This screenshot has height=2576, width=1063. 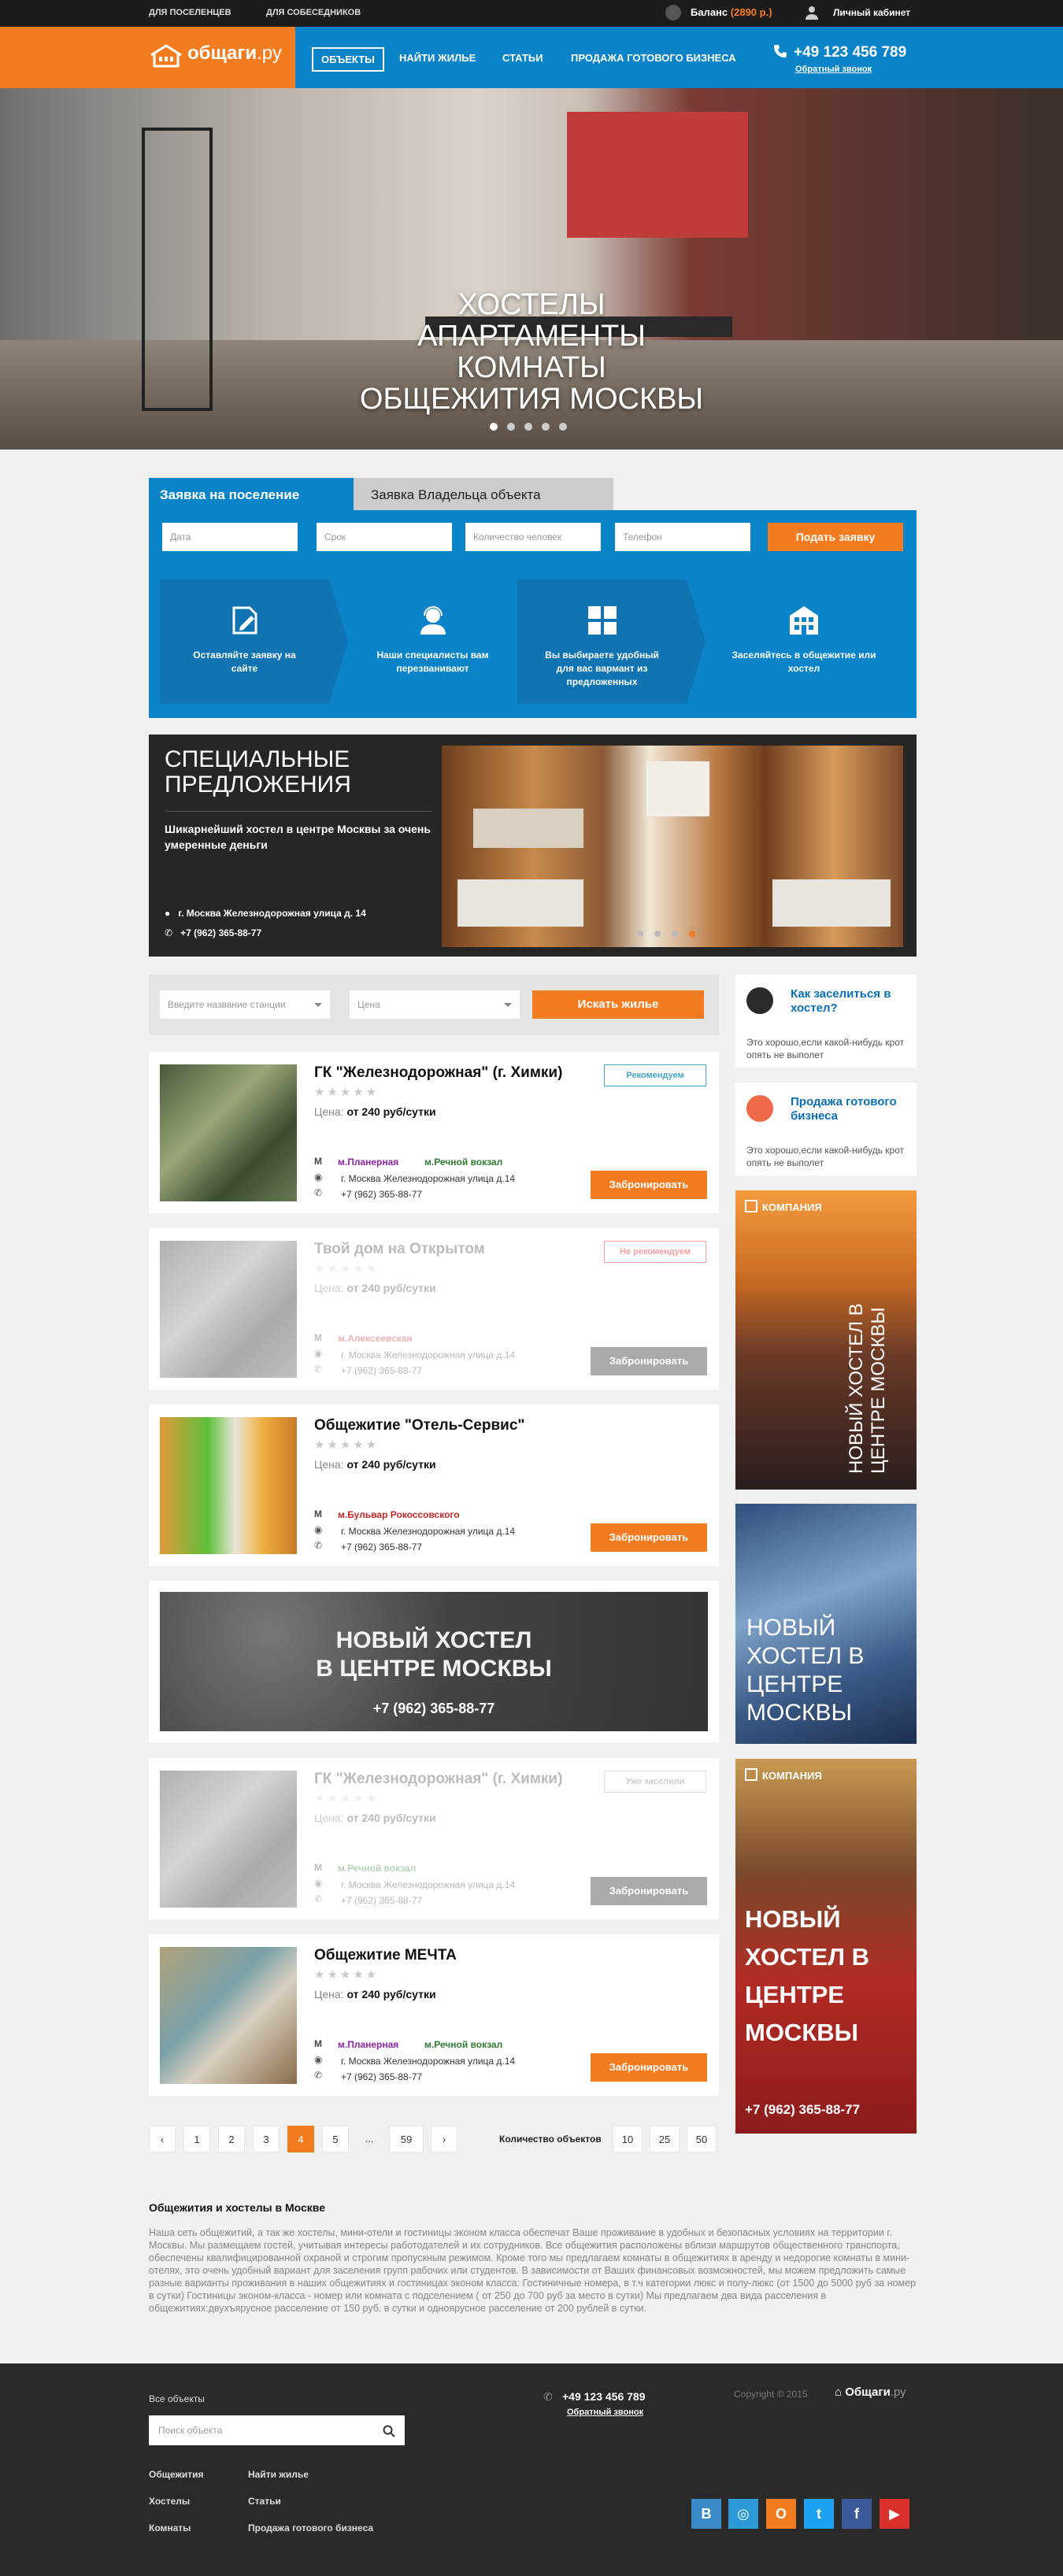 I want to click on footer-phone: +49 123 456 789, so click(x=604, y=2396).